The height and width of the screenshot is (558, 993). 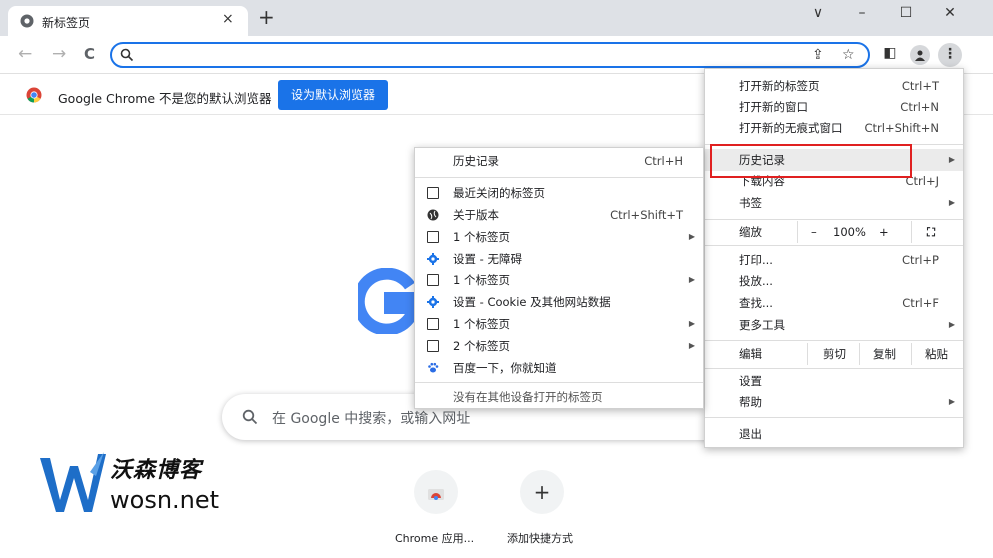 I want to click on new-tab-button: +, so click(x=266, y=17).